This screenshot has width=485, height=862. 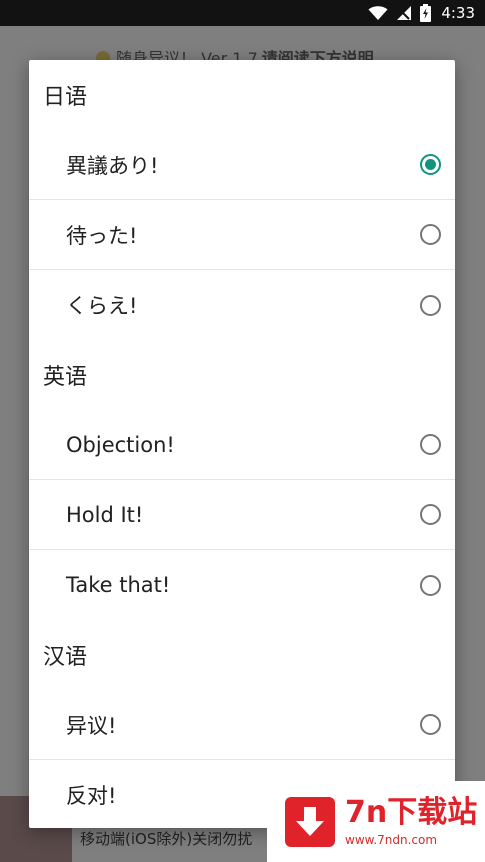 What do you see at coordinates (430, 164) in the screenshot?
I see `radio-checked-icon` at bounding box center [430, 164].